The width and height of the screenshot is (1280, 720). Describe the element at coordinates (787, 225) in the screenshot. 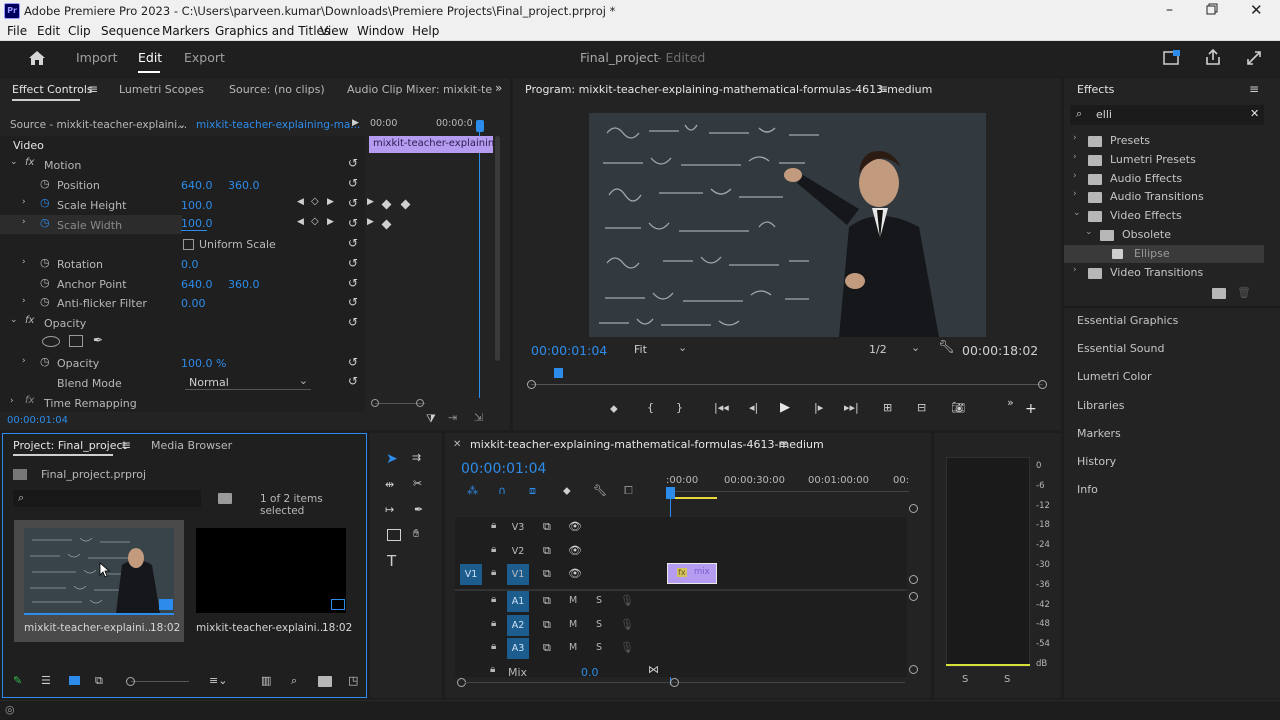

I see `program-video-frame` at that location.